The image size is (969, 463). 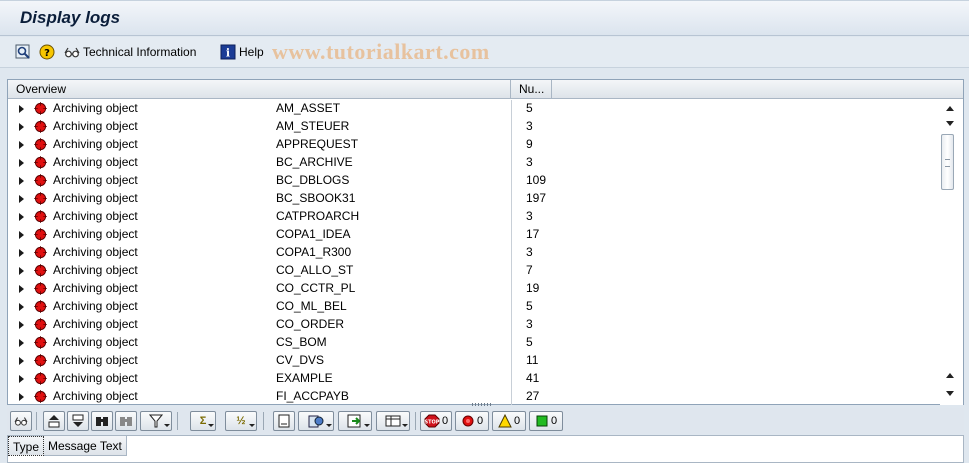 What do you see at coordinates (167, 425) in the screenshot?
I see `chevron-down-icon` at bounding box center [167, 425].